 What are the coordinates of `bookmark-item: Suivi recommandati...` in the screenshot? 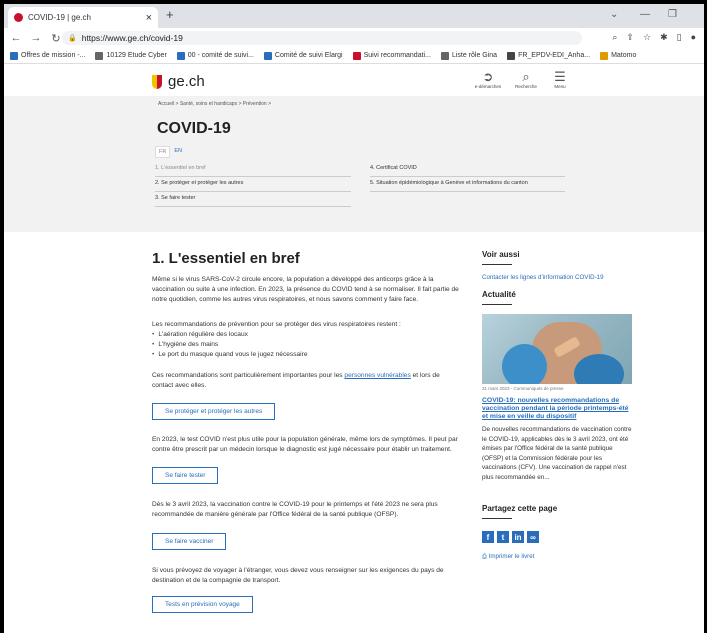 It's located at (391, 55).